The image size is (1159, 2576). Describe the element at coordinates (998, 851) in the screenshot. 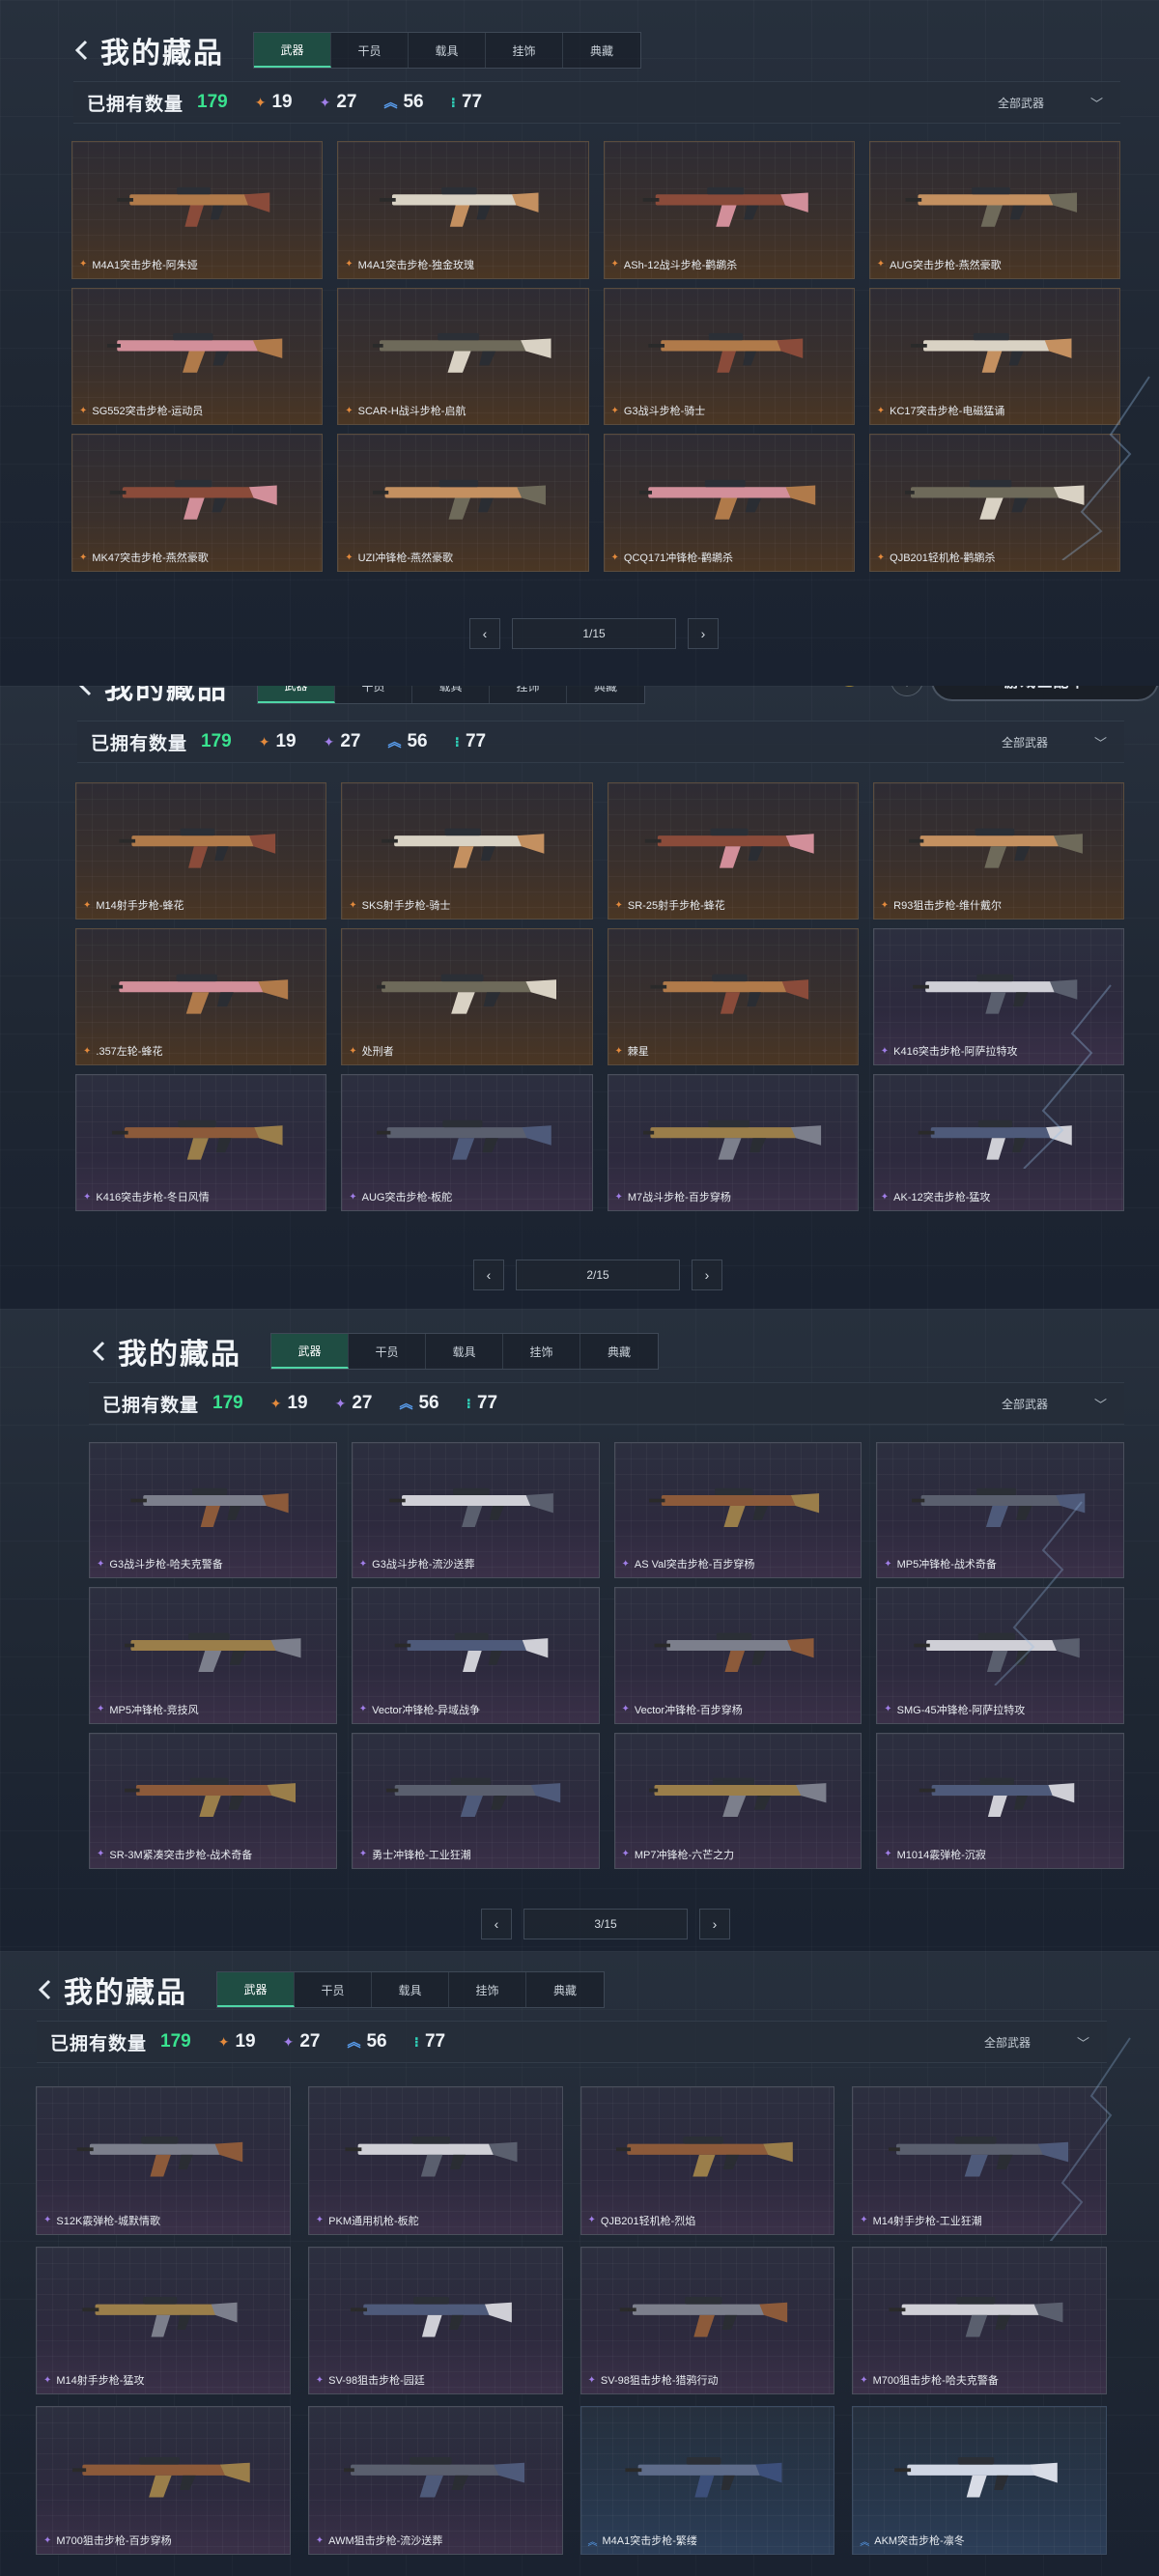

I see `weapon-card: ✦ R93狙击步枪-维什戴尔` at that location.